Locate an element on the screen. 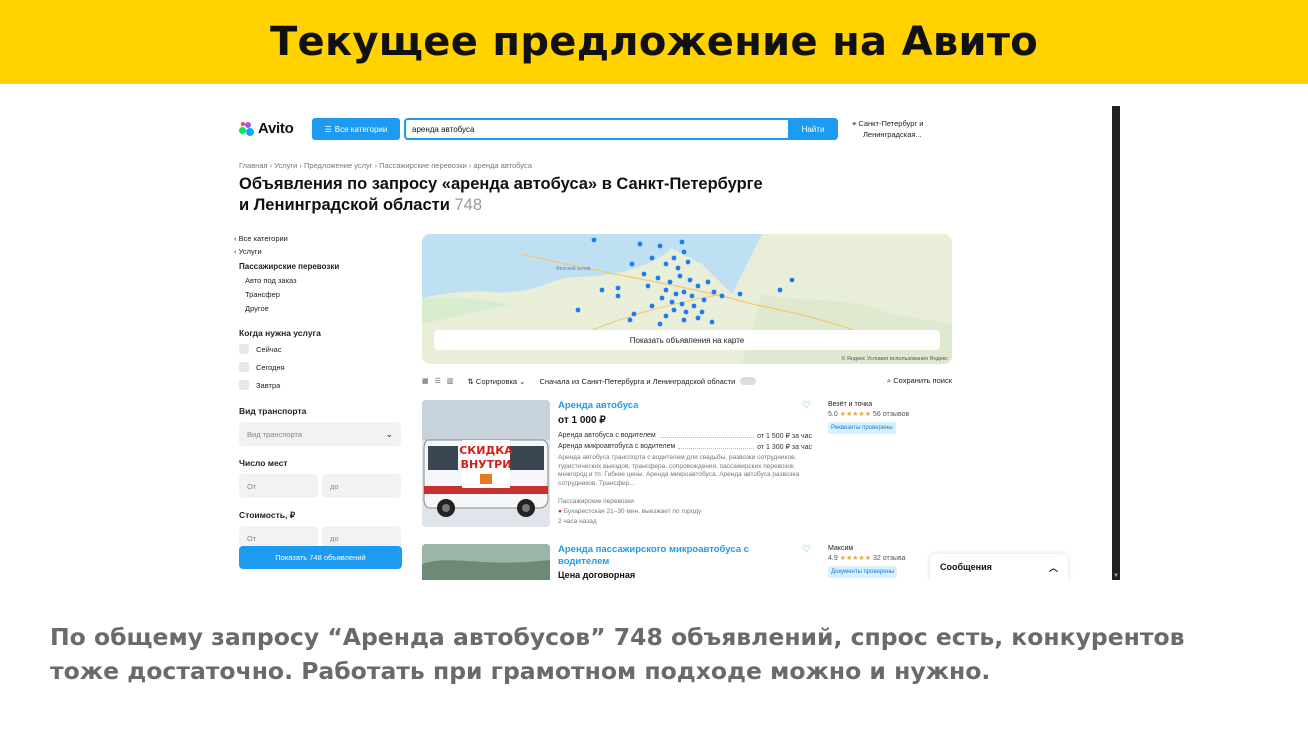  listing-category: Пассажирские перевозки is located at coordinates (596, 501).